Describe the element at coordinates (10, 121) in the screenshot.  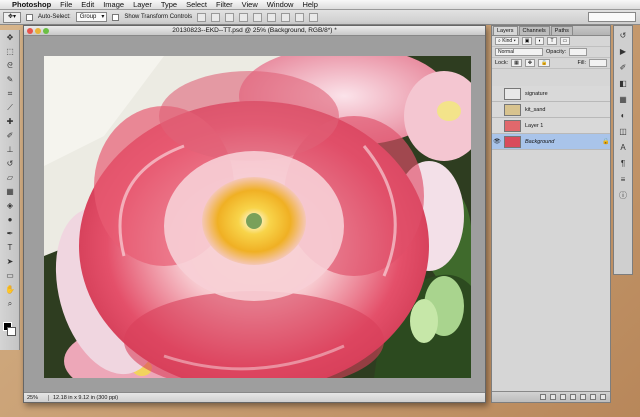
I see `healing-brush-tool-icon: ✚` at that location.